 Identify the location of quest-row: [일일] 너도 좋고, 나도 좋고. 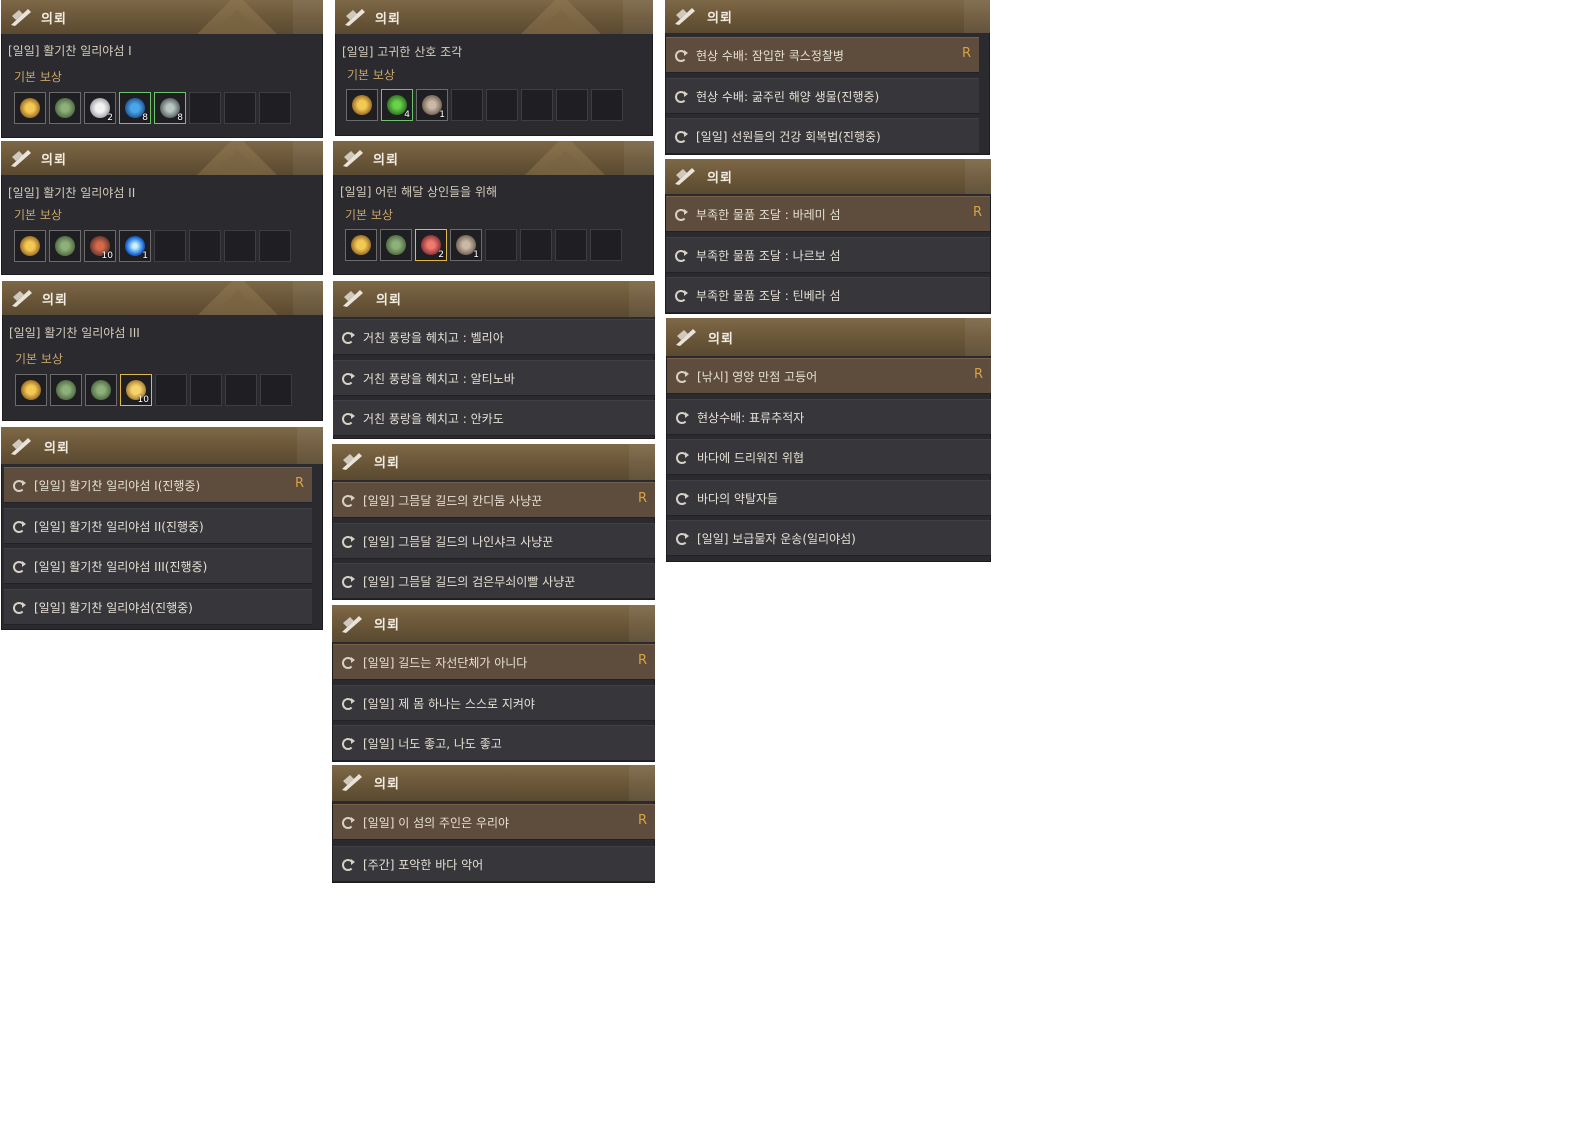
(494, 743).